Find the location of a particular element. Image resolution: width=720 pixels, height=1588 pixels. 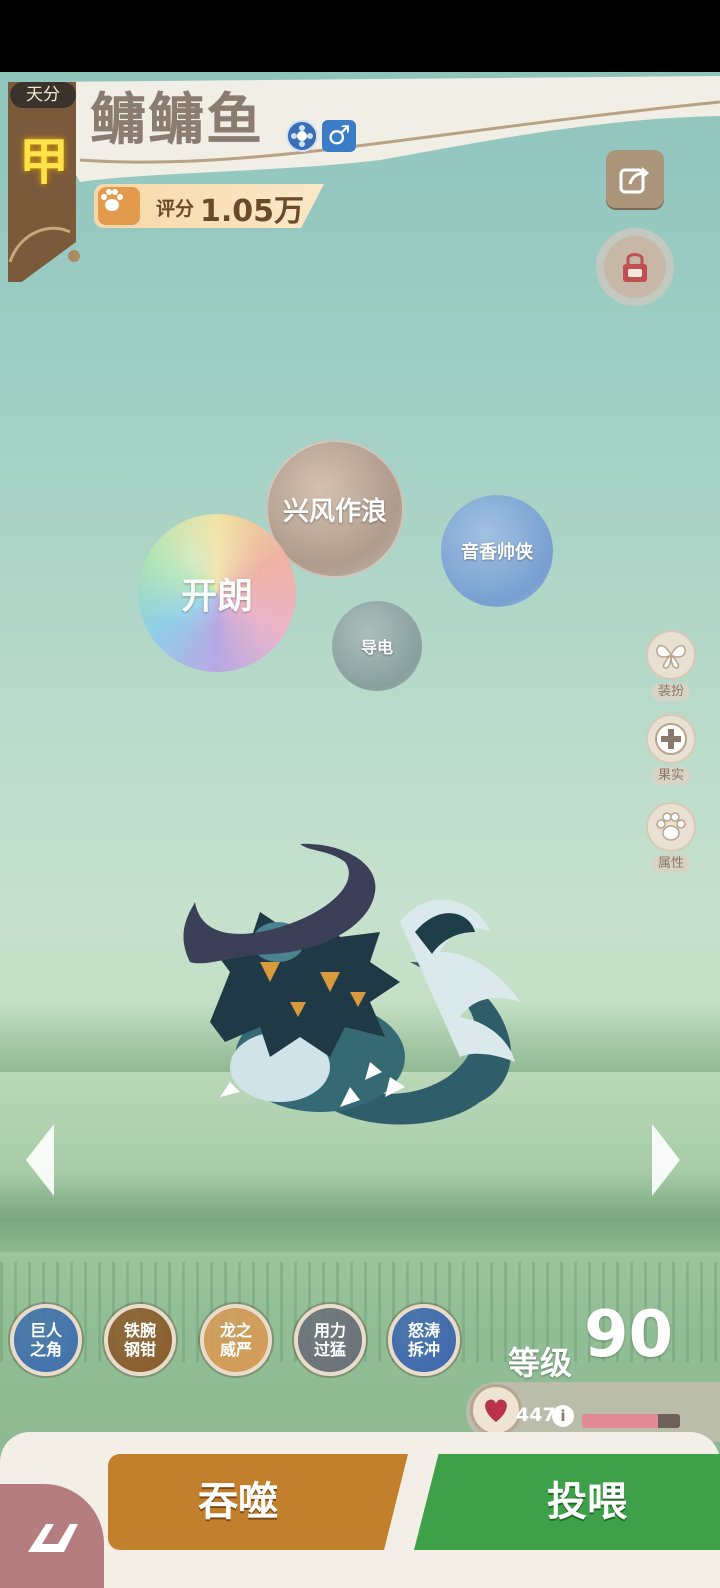

health-bar-fill is located at coordinates (620, 1421).